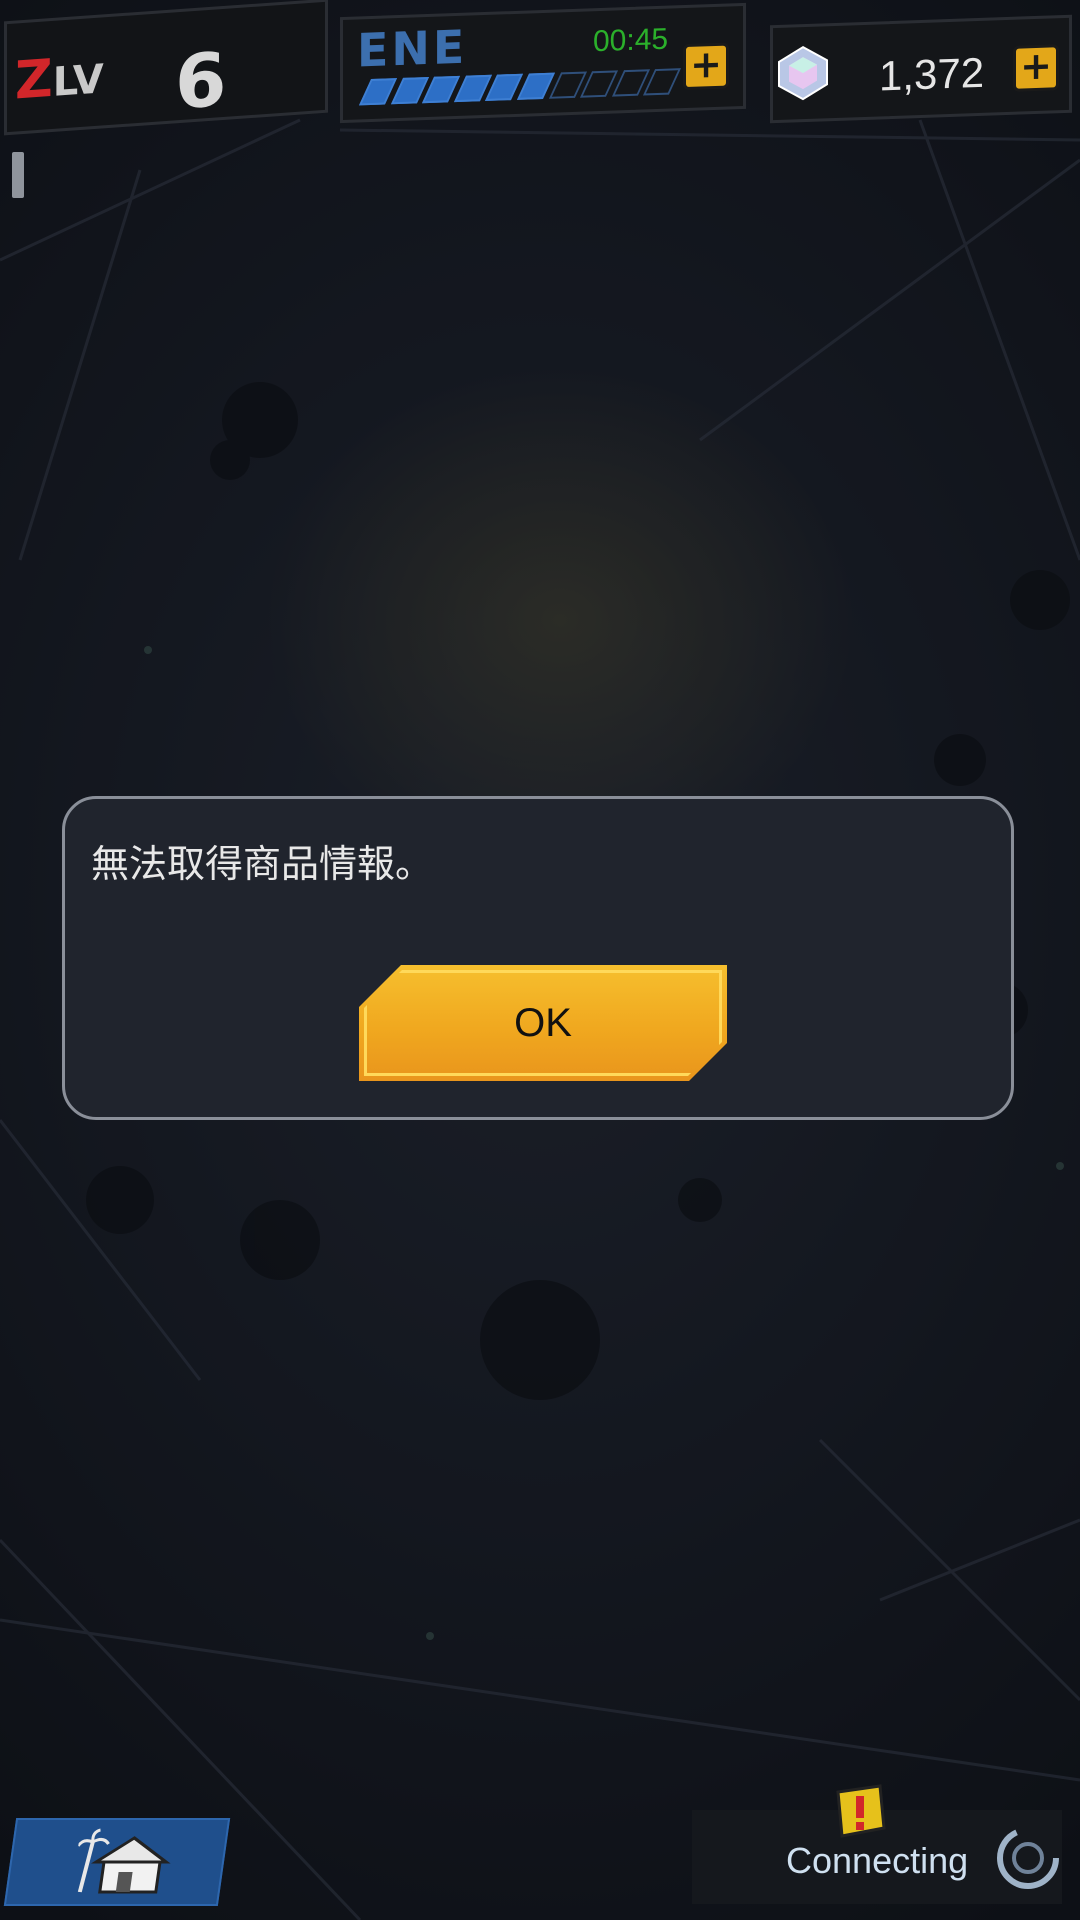  I want to click on level-tag: ZLV, so click(59, 80).